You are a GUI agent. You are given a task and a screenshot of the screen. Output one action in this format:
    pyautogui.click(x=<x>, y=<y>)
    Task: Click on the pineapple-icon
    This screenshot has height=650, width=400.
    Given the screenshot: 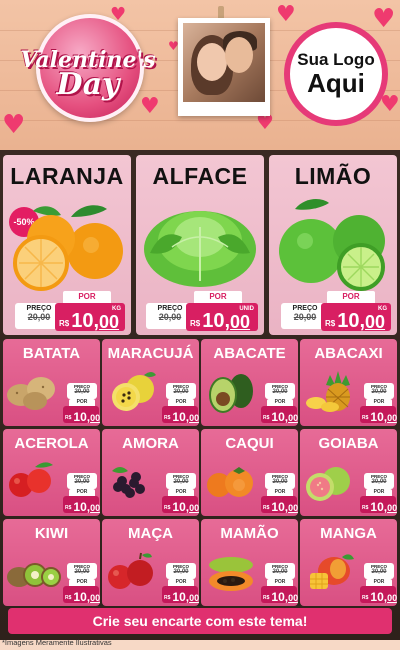 What is the action you would take?
    pyautogui.click(x=328, y=391)
    